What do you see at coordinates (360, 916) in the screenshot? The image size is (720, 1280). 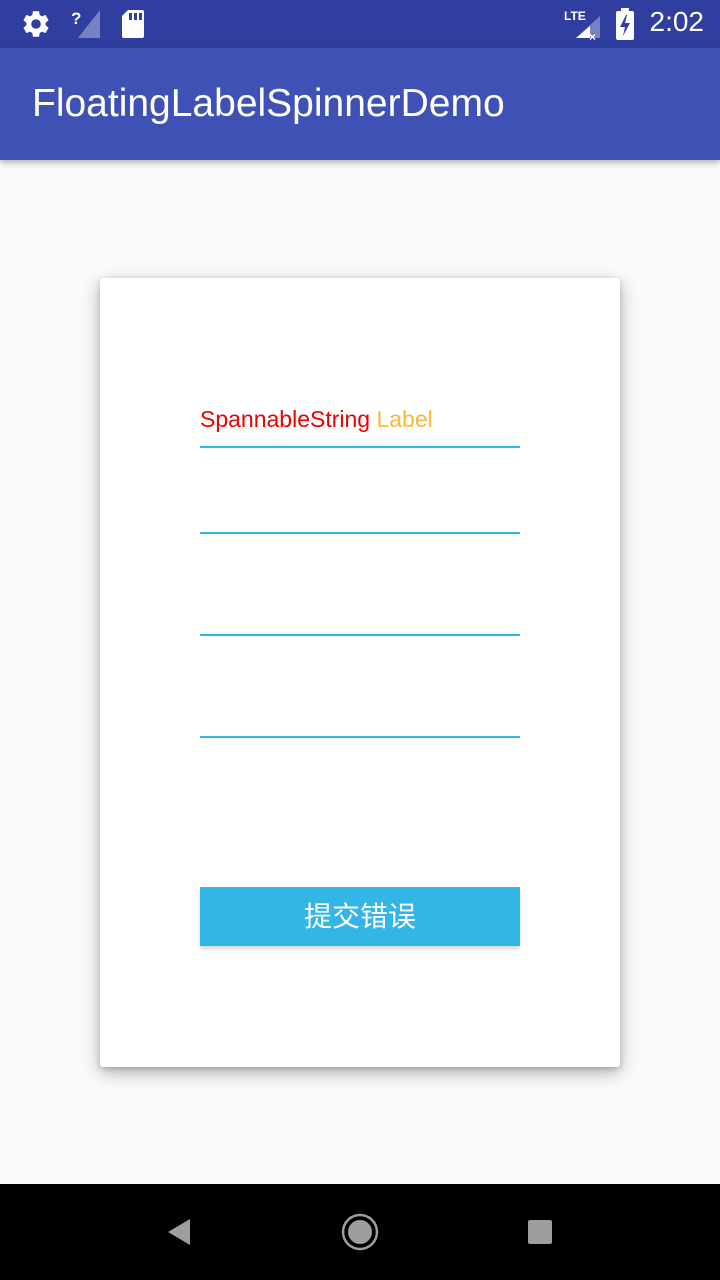 I see `submit-error-button: 提交错误` at bounding box center [360, 916].